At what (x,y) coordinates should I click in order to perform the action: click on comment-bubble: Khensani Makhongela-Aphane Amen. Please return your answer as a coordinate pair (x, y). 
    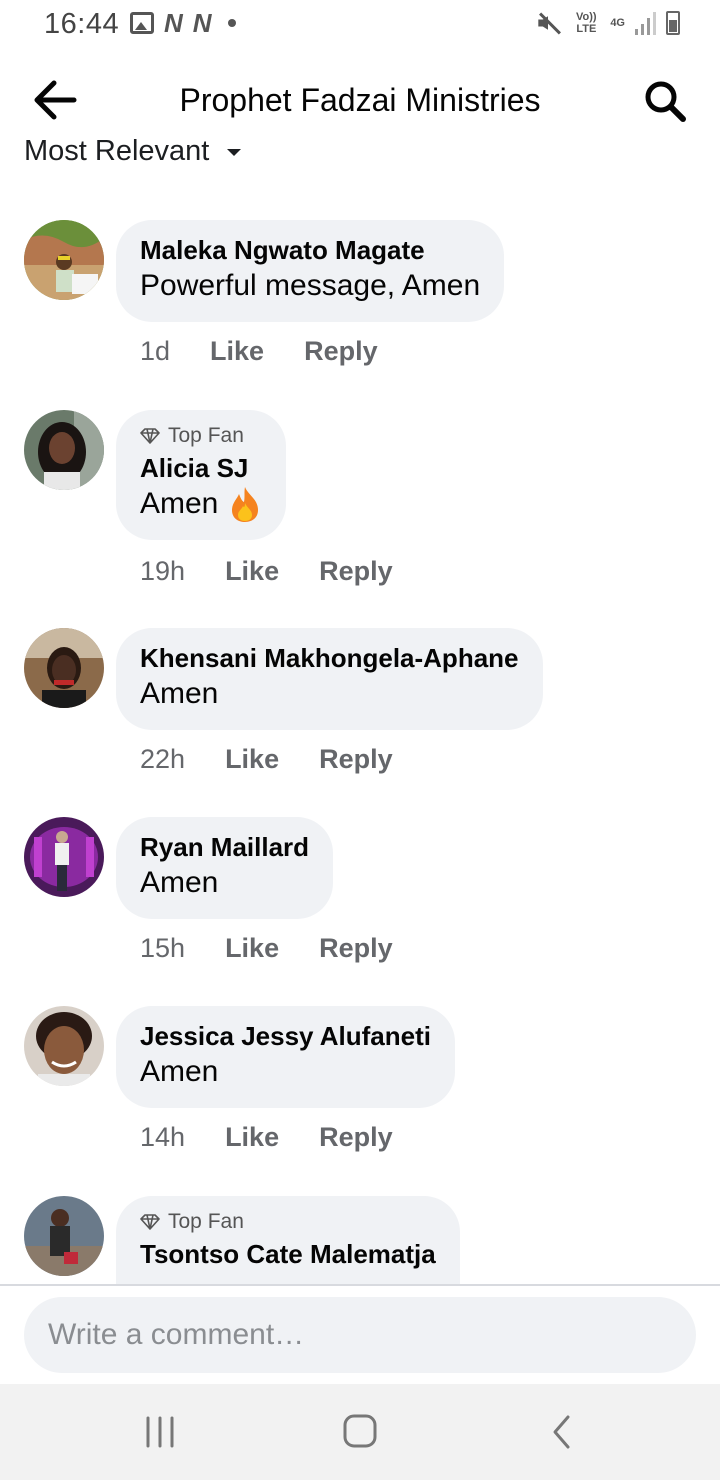
    Looking at the image, I should click on (329, 679).